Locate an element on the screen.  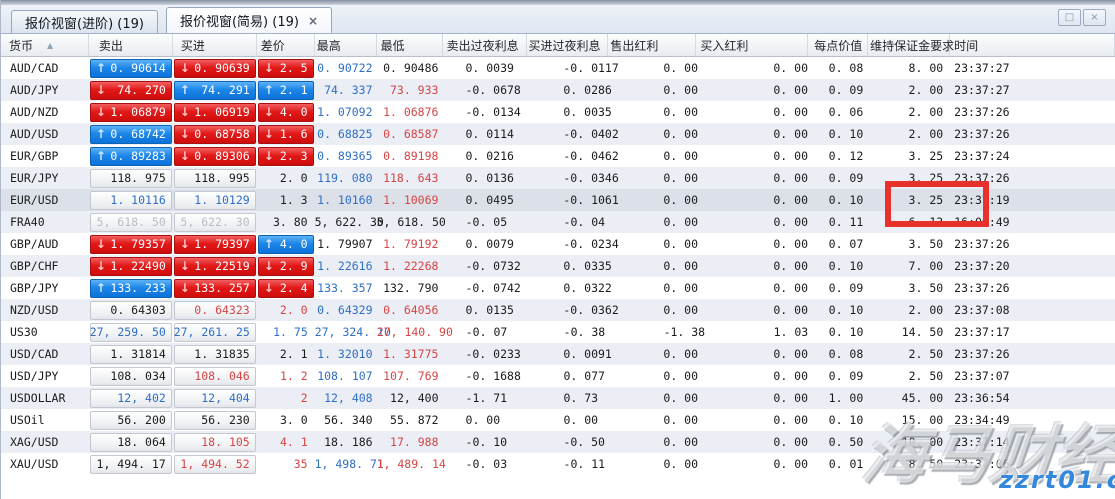
swap-sell-cell: -0. 0742 is located at coordinates (493, 288).